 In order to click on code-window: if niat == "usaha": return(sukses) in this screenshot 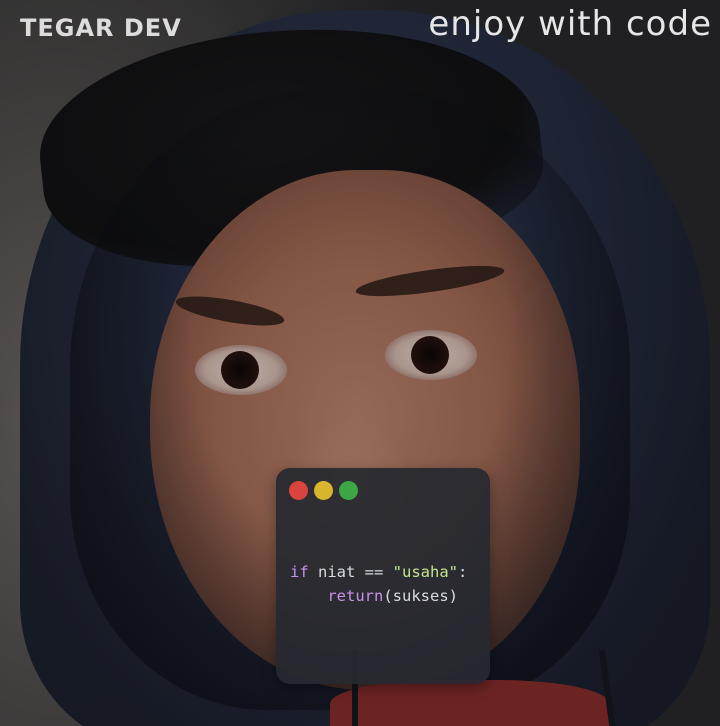, I will do `click(383, 576)`.